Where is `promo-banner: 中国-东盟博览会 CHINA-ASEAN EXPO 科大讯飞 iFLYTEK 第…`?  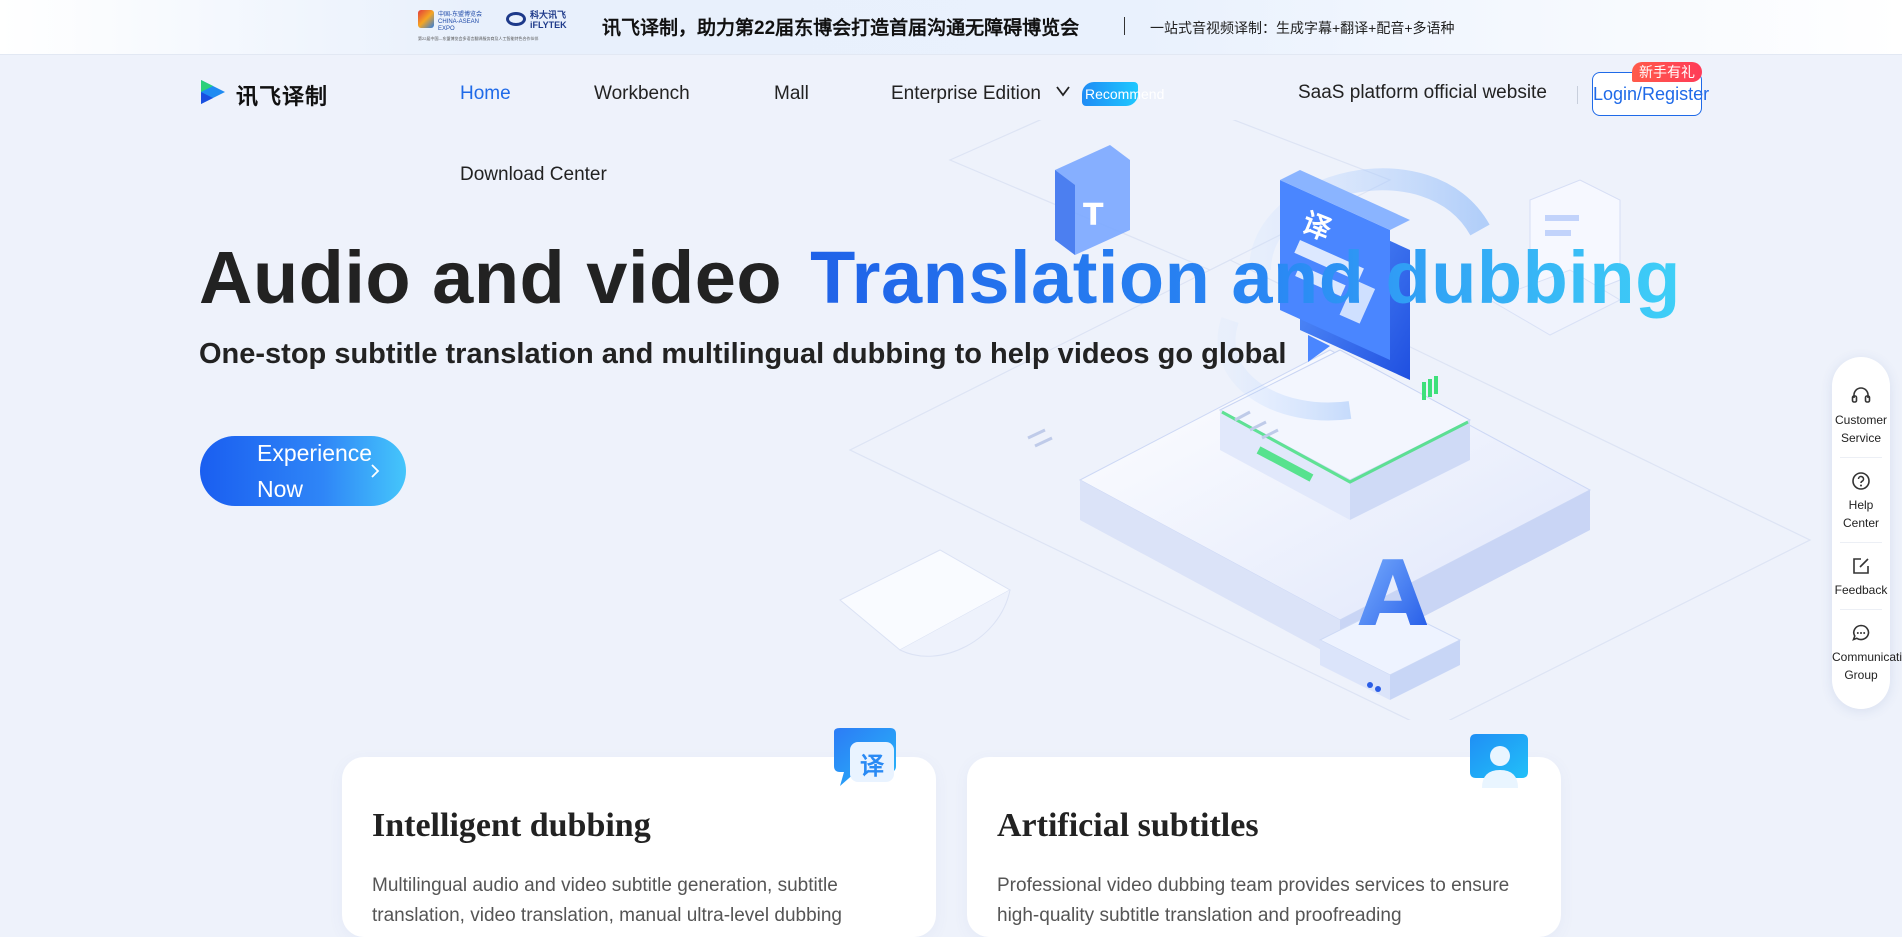
promo-banner: 中国-东盟博览会 CHINA-ASEAN EXPO 科大讯飞 iFLYTEK 第… is located at coordinates (951, 27).